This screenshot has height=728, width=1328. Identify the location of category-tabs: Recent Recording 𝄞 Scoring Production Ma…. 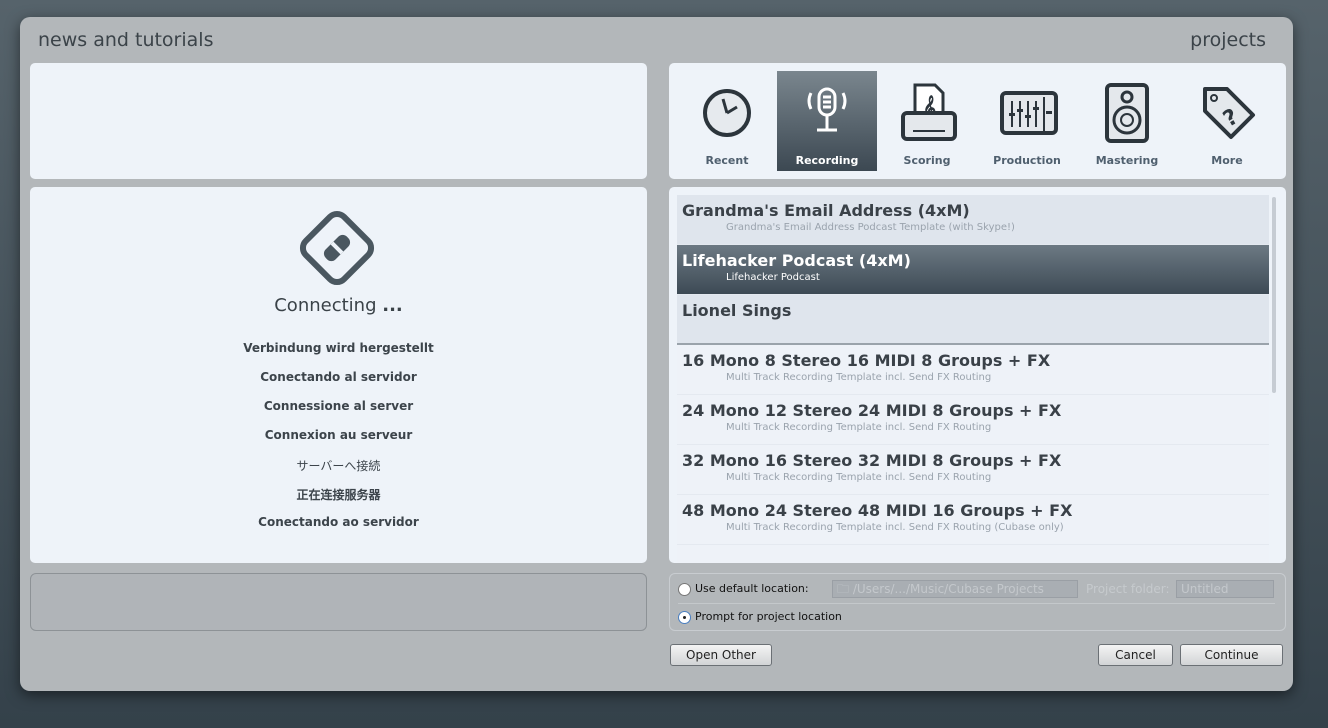
(977, 121).